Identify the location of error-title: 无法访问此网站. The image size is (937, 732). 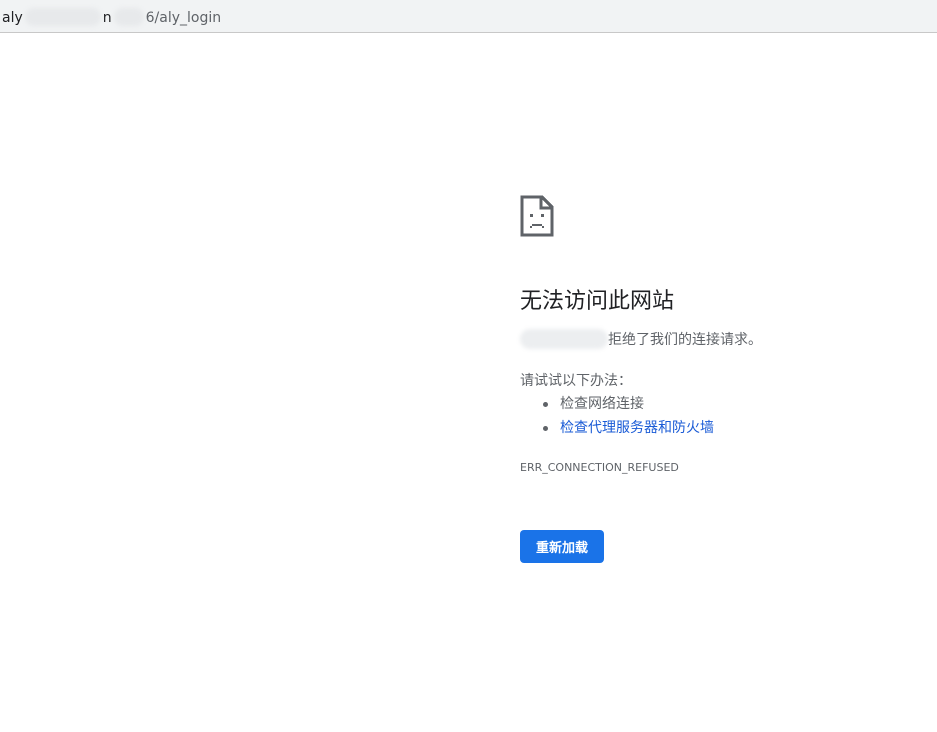
(597, 301).